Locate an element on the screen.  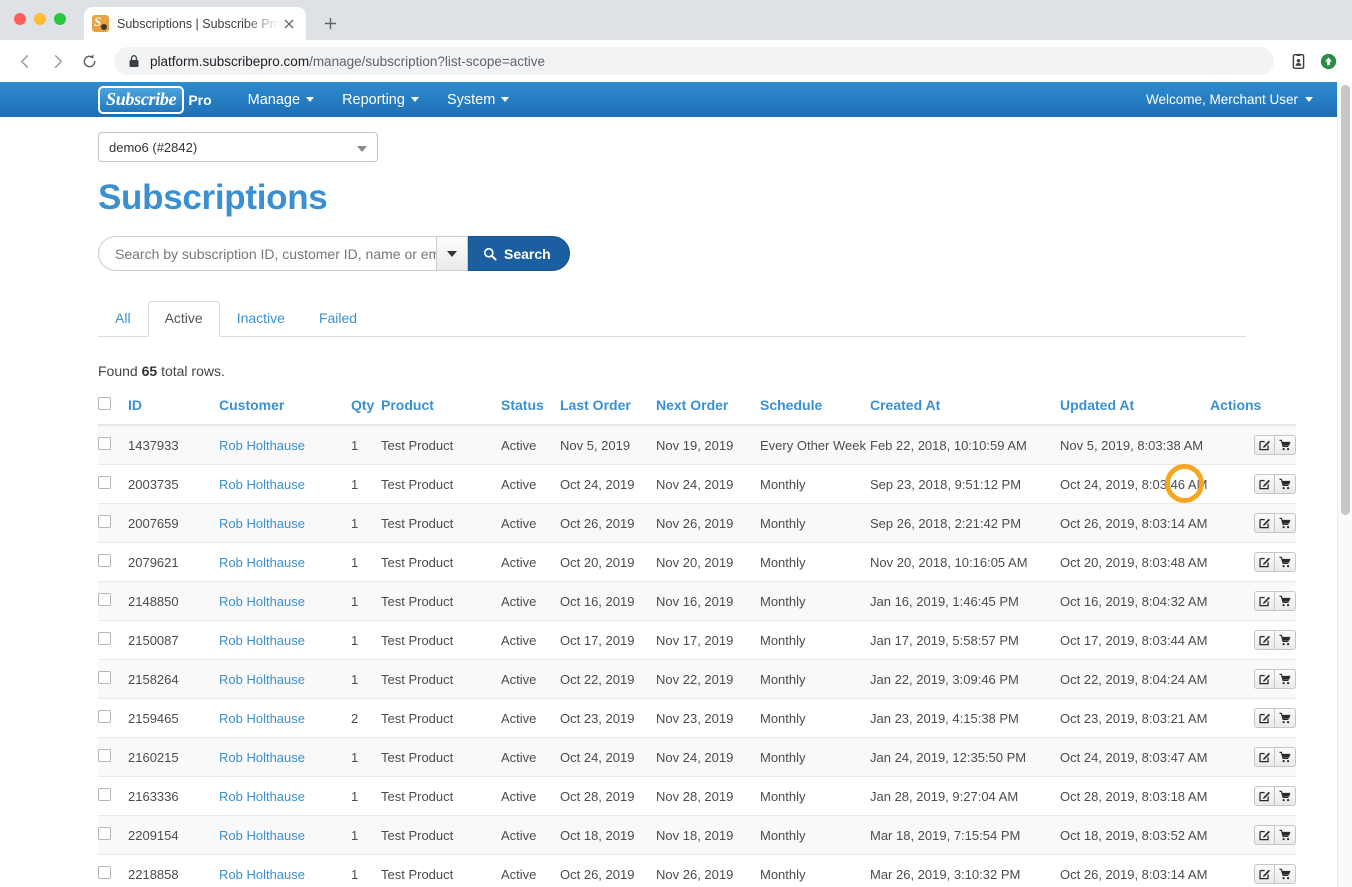
minimize-window-button is located at coordinates (40, 19).